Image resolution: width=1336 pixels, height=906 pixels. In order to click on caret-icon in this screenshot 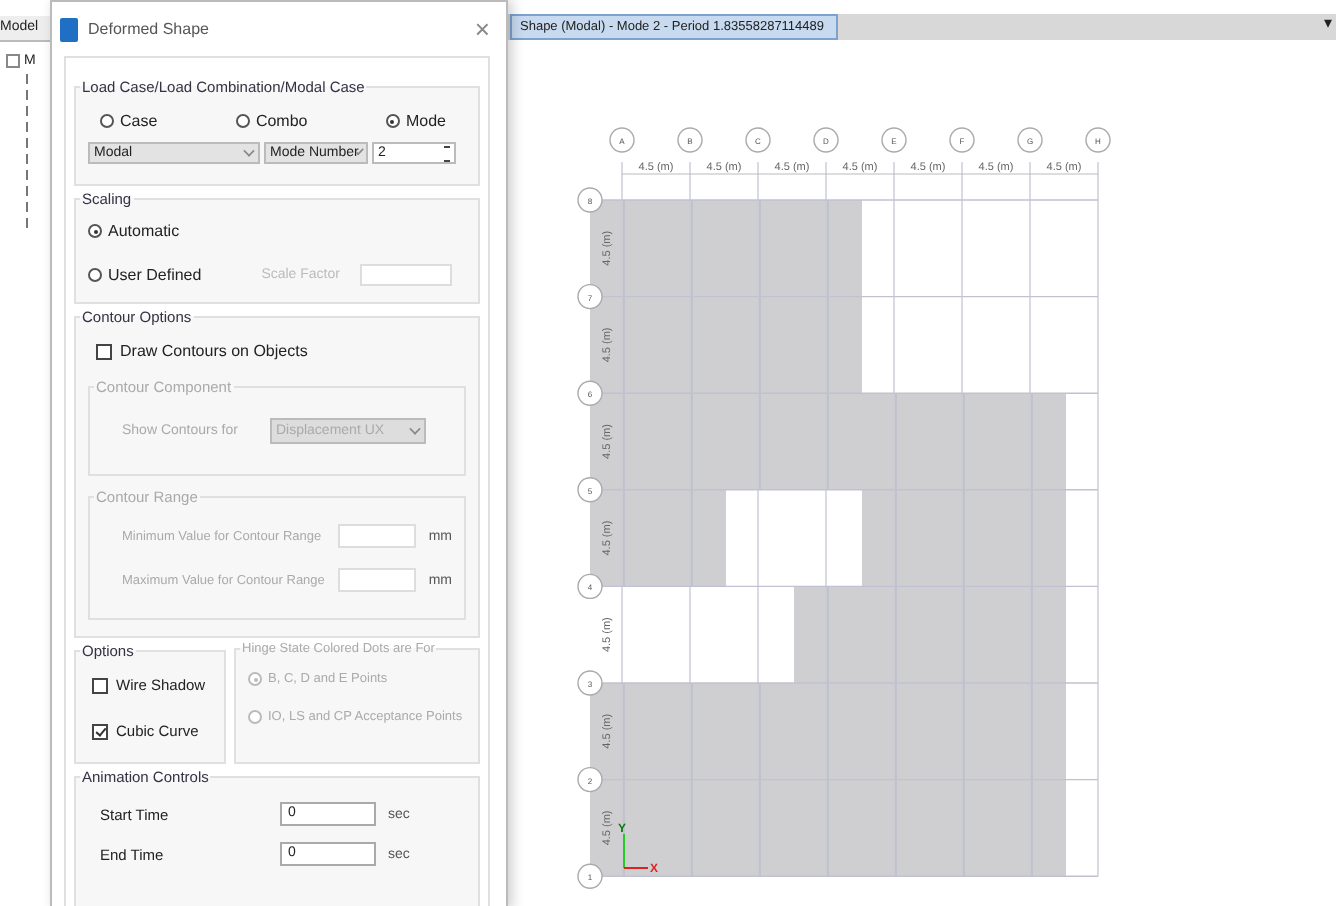, I will do `click(360, 151)`.